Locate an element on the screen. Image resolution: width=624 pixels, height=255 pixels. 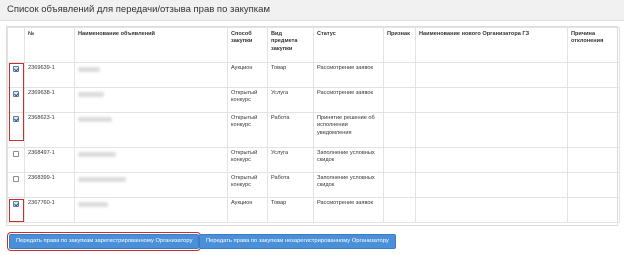
column-header-status: Статус is located at coordinates (348, 45).